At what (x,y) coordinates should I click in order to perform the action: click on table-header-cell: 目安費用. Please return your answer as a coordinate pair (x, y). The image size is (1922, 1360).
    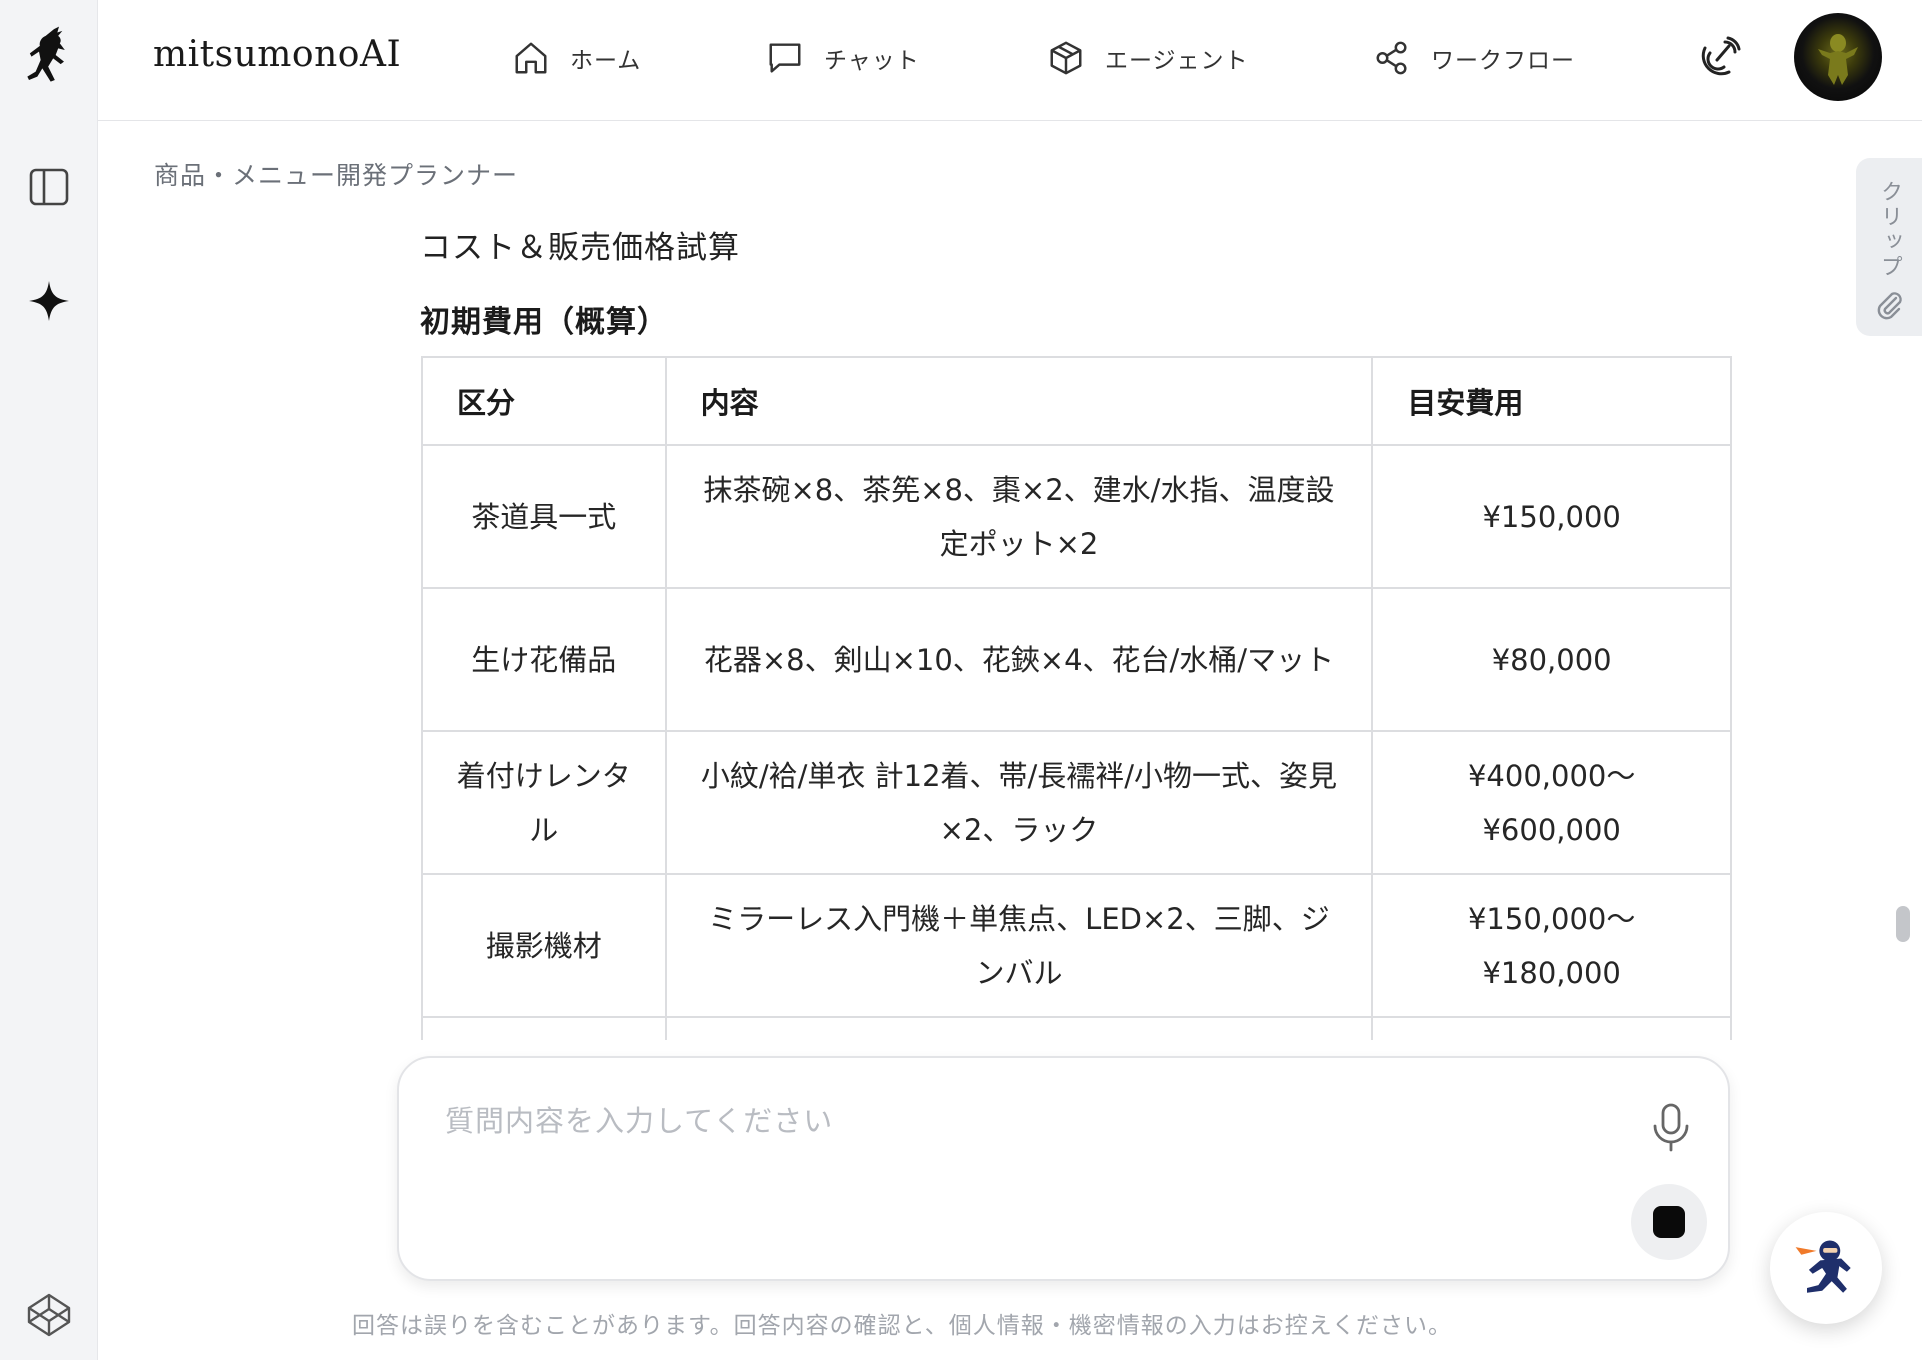
    Looking at the image, I should click on (1551, 401).